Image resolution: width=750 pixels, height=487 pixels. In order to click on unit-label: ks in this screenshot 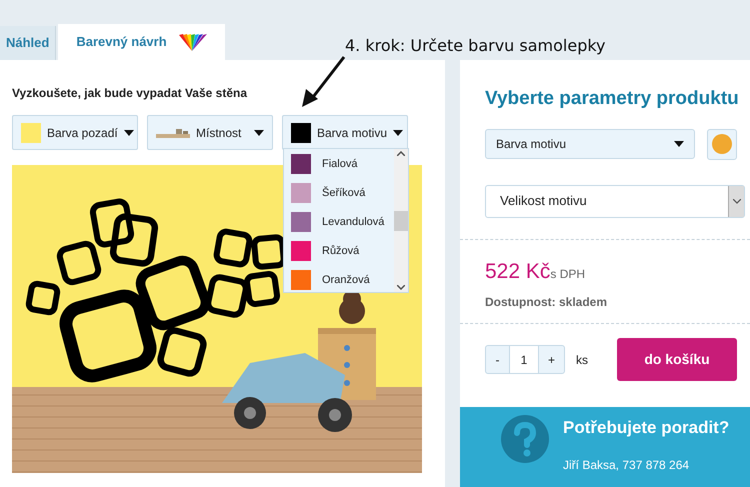, I will do `click(582, 360)`.